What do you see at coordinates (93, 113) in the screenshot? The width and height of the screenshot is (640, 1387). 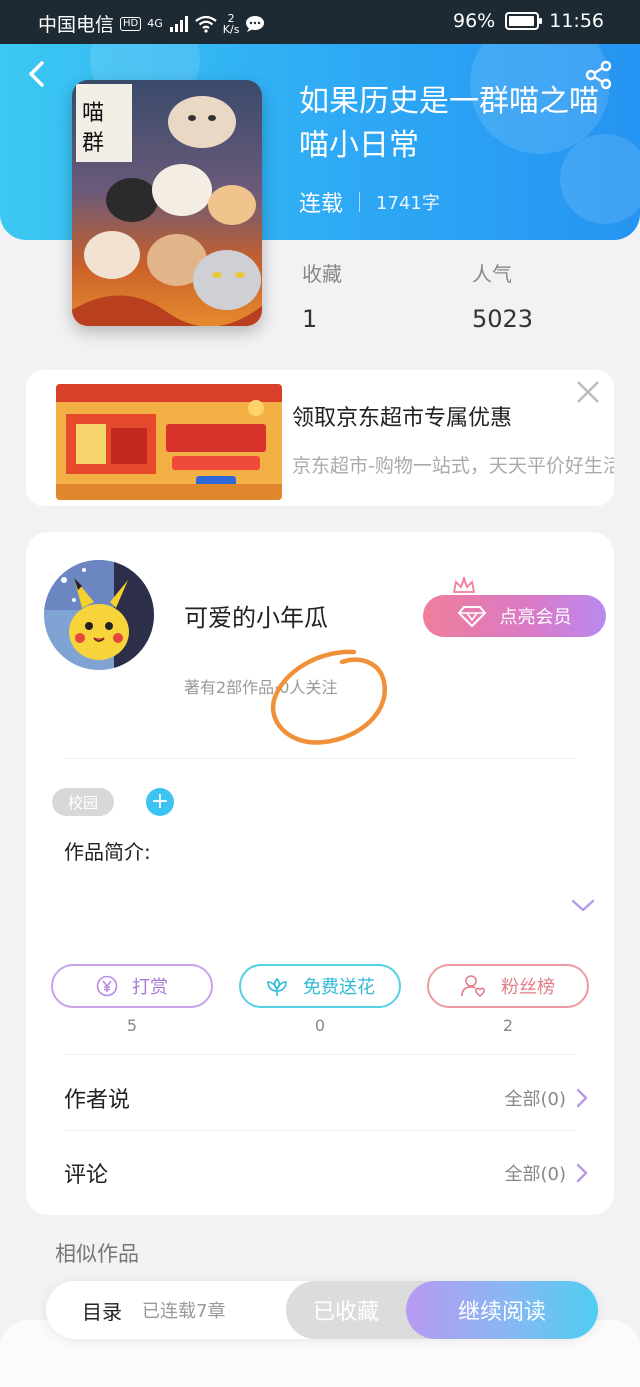 I see `svg-text: 喵` at bounding box center [93, 113].